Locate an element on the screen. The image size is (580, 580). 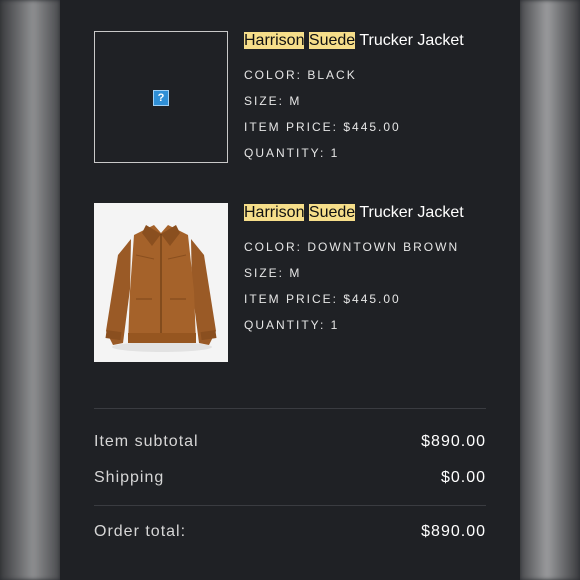
product-image is located at coordinates (161, 282).